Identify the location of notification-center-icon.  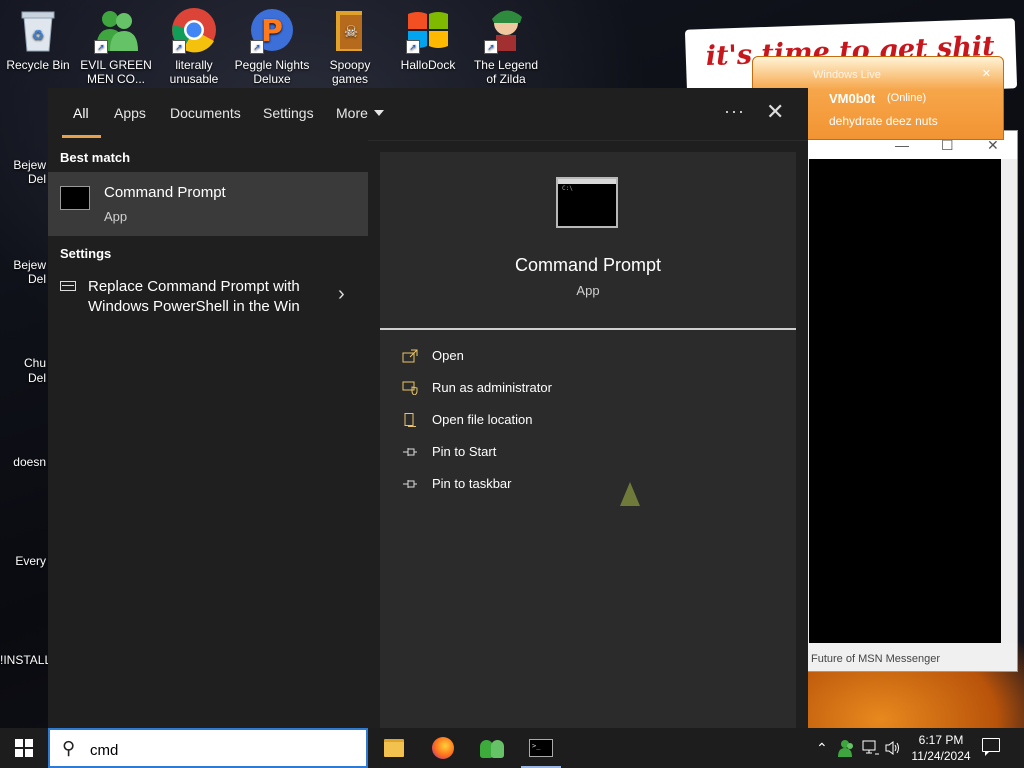
(991, 747).